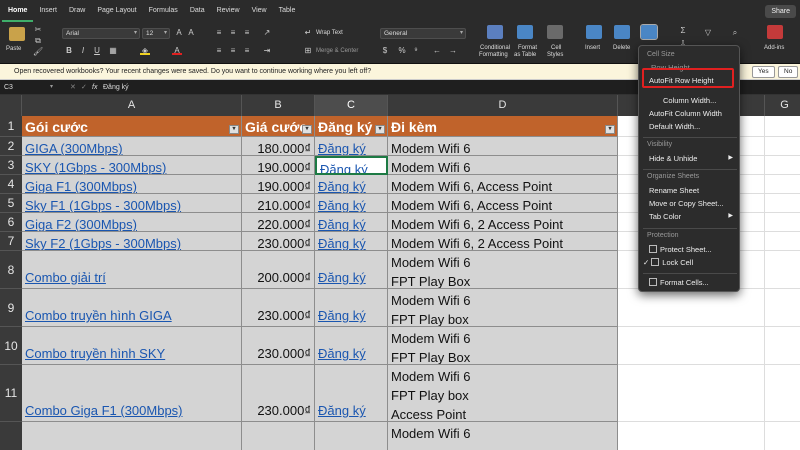 This screenshot has width=800, height=450. Describe the element at coordinates (132, 165) in the screenshot. I see `plan-link: SKY (1Gbps - 300Mbps)` at that location.